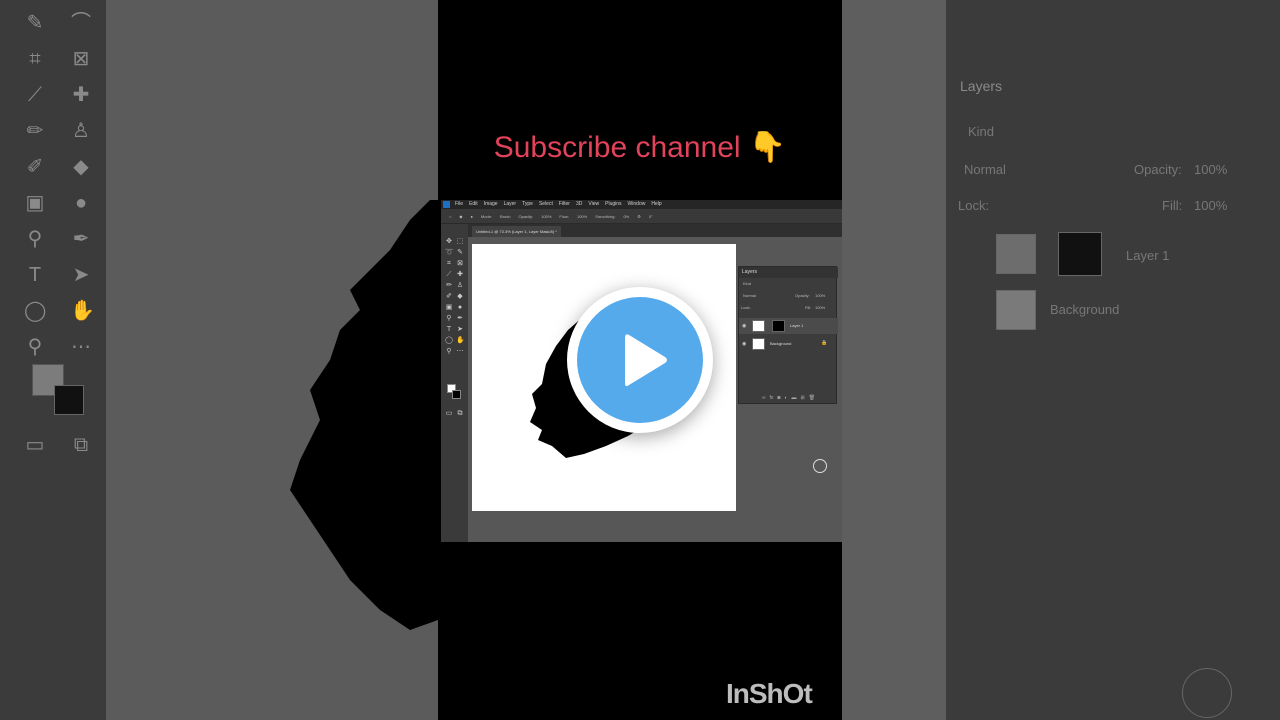 This screenshot has width=1280, height=720. I want to click on layers-opacity-value: 100%, so click(820, 295).